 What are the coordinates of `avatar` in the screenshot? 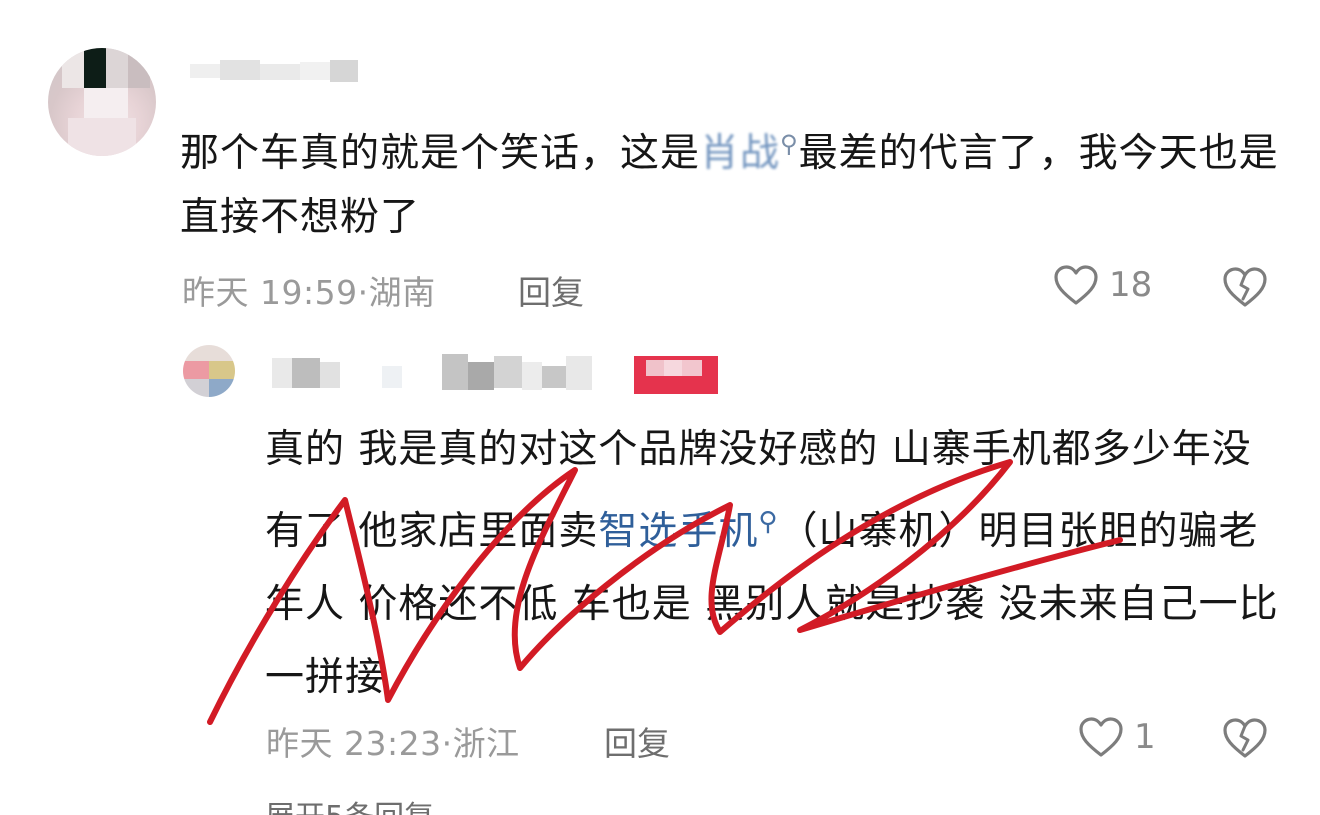 It's located at (102, 102).